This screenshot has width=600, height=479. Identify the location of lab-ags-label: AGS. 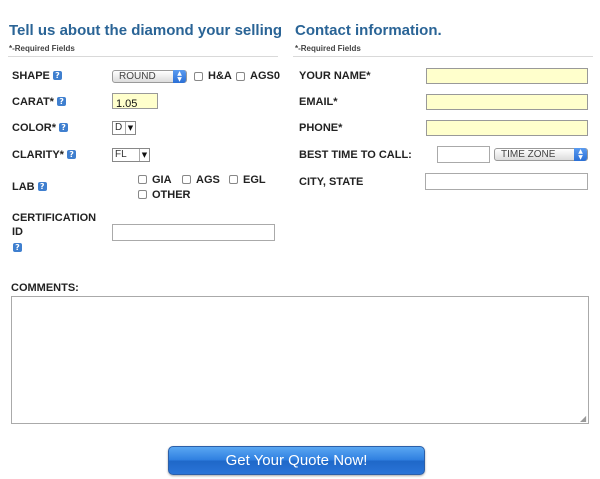
(208, 180).